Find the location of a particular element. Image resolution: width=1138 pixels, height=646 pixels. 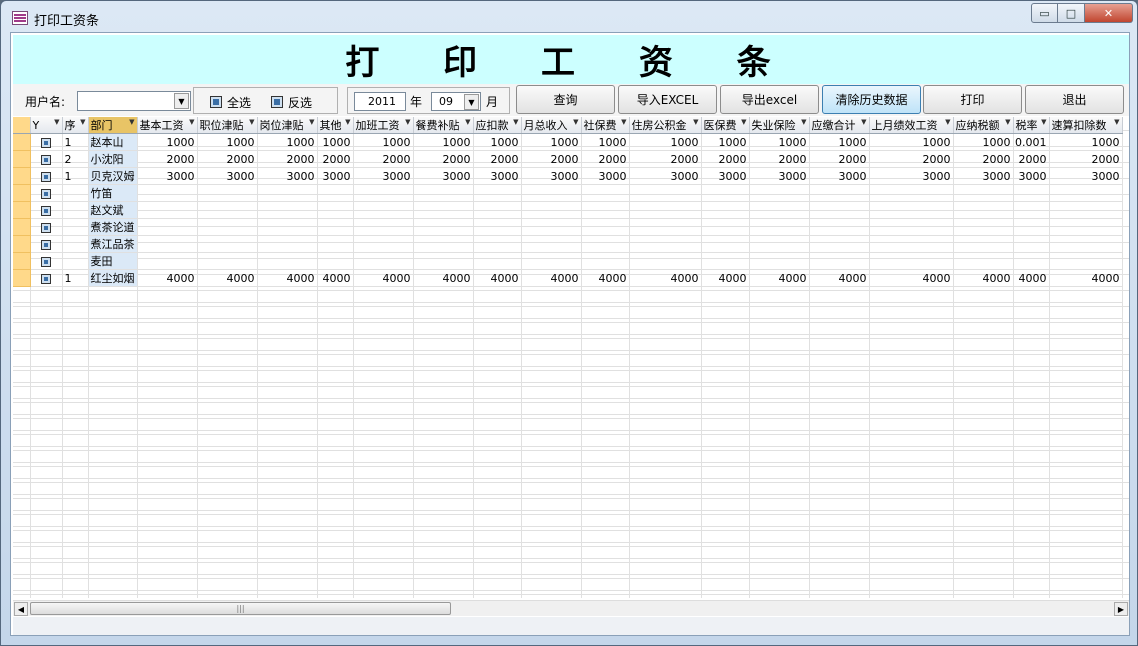

column-header: 应扣款 ▼ is located at coordinates (497, 125).